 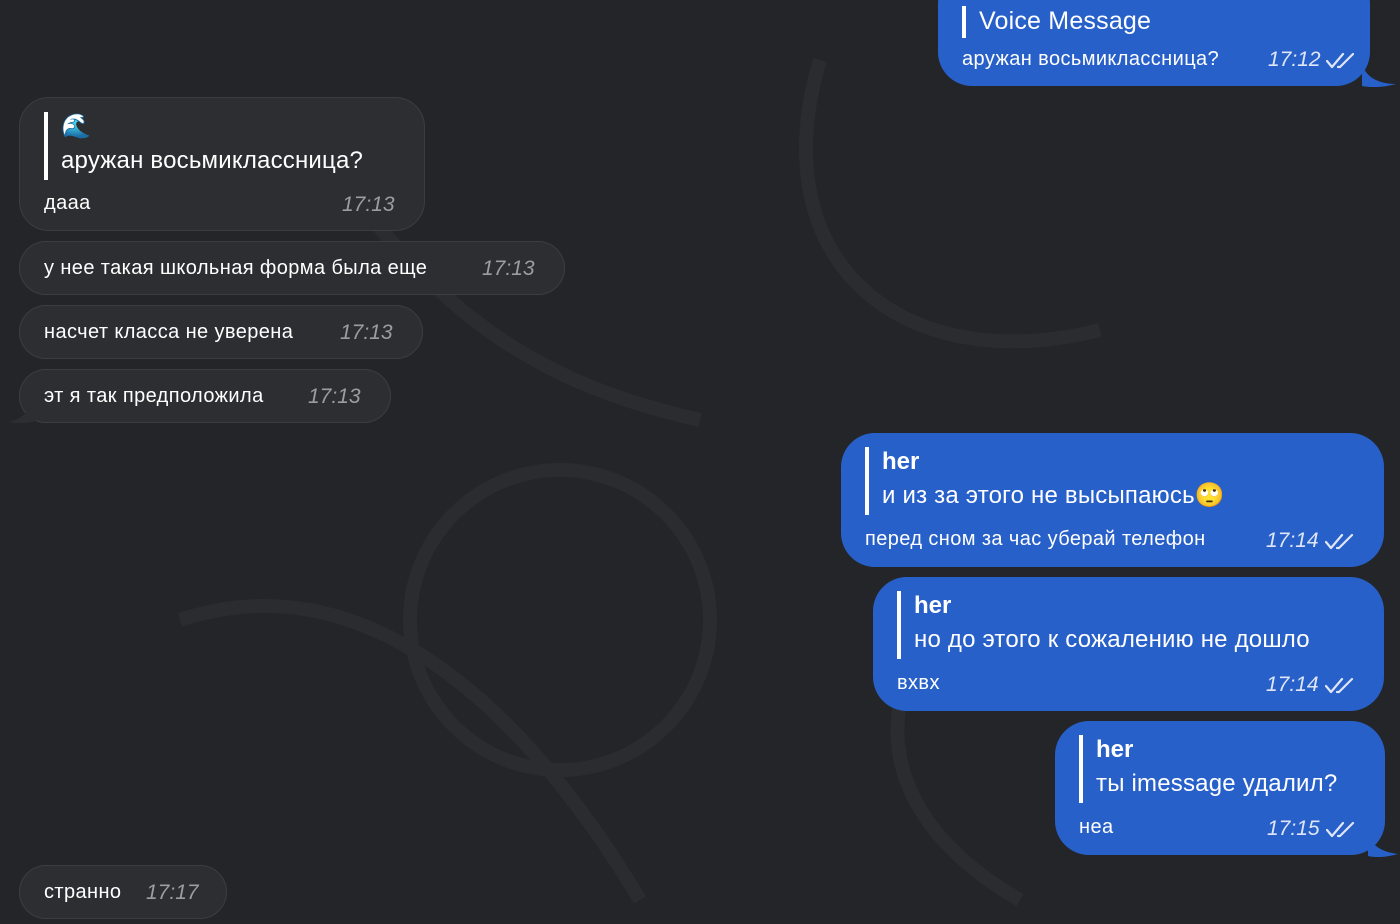 What do you see at coordinates (1065, 21) in the screenshot?
I see `reply-title: Voice Message` at bounding box center [1065, 21].